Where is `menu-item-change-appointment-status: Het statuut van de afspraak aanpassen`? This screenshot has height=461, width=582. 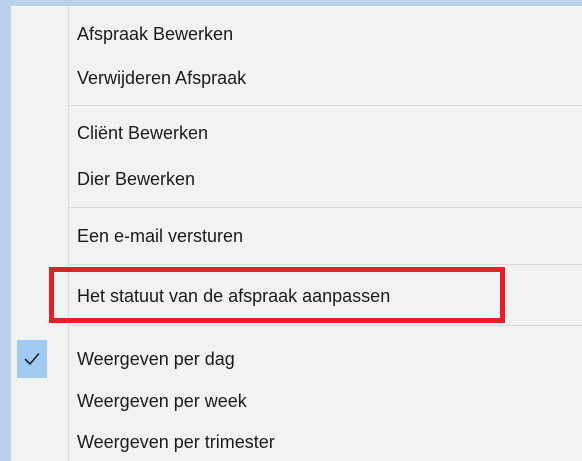
menu-item-change-appointment-status: Het statuut van de afspraak aanpassen is located at coordinates (296, 296).